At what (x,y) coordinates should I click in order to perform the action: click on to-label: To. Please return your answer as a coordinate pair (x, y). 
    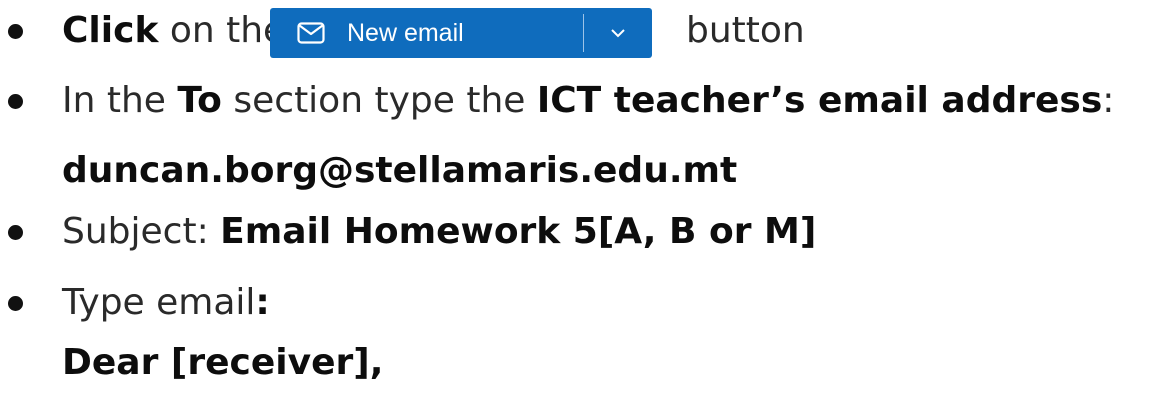
    Looking at the image, I should click on (199, 100).